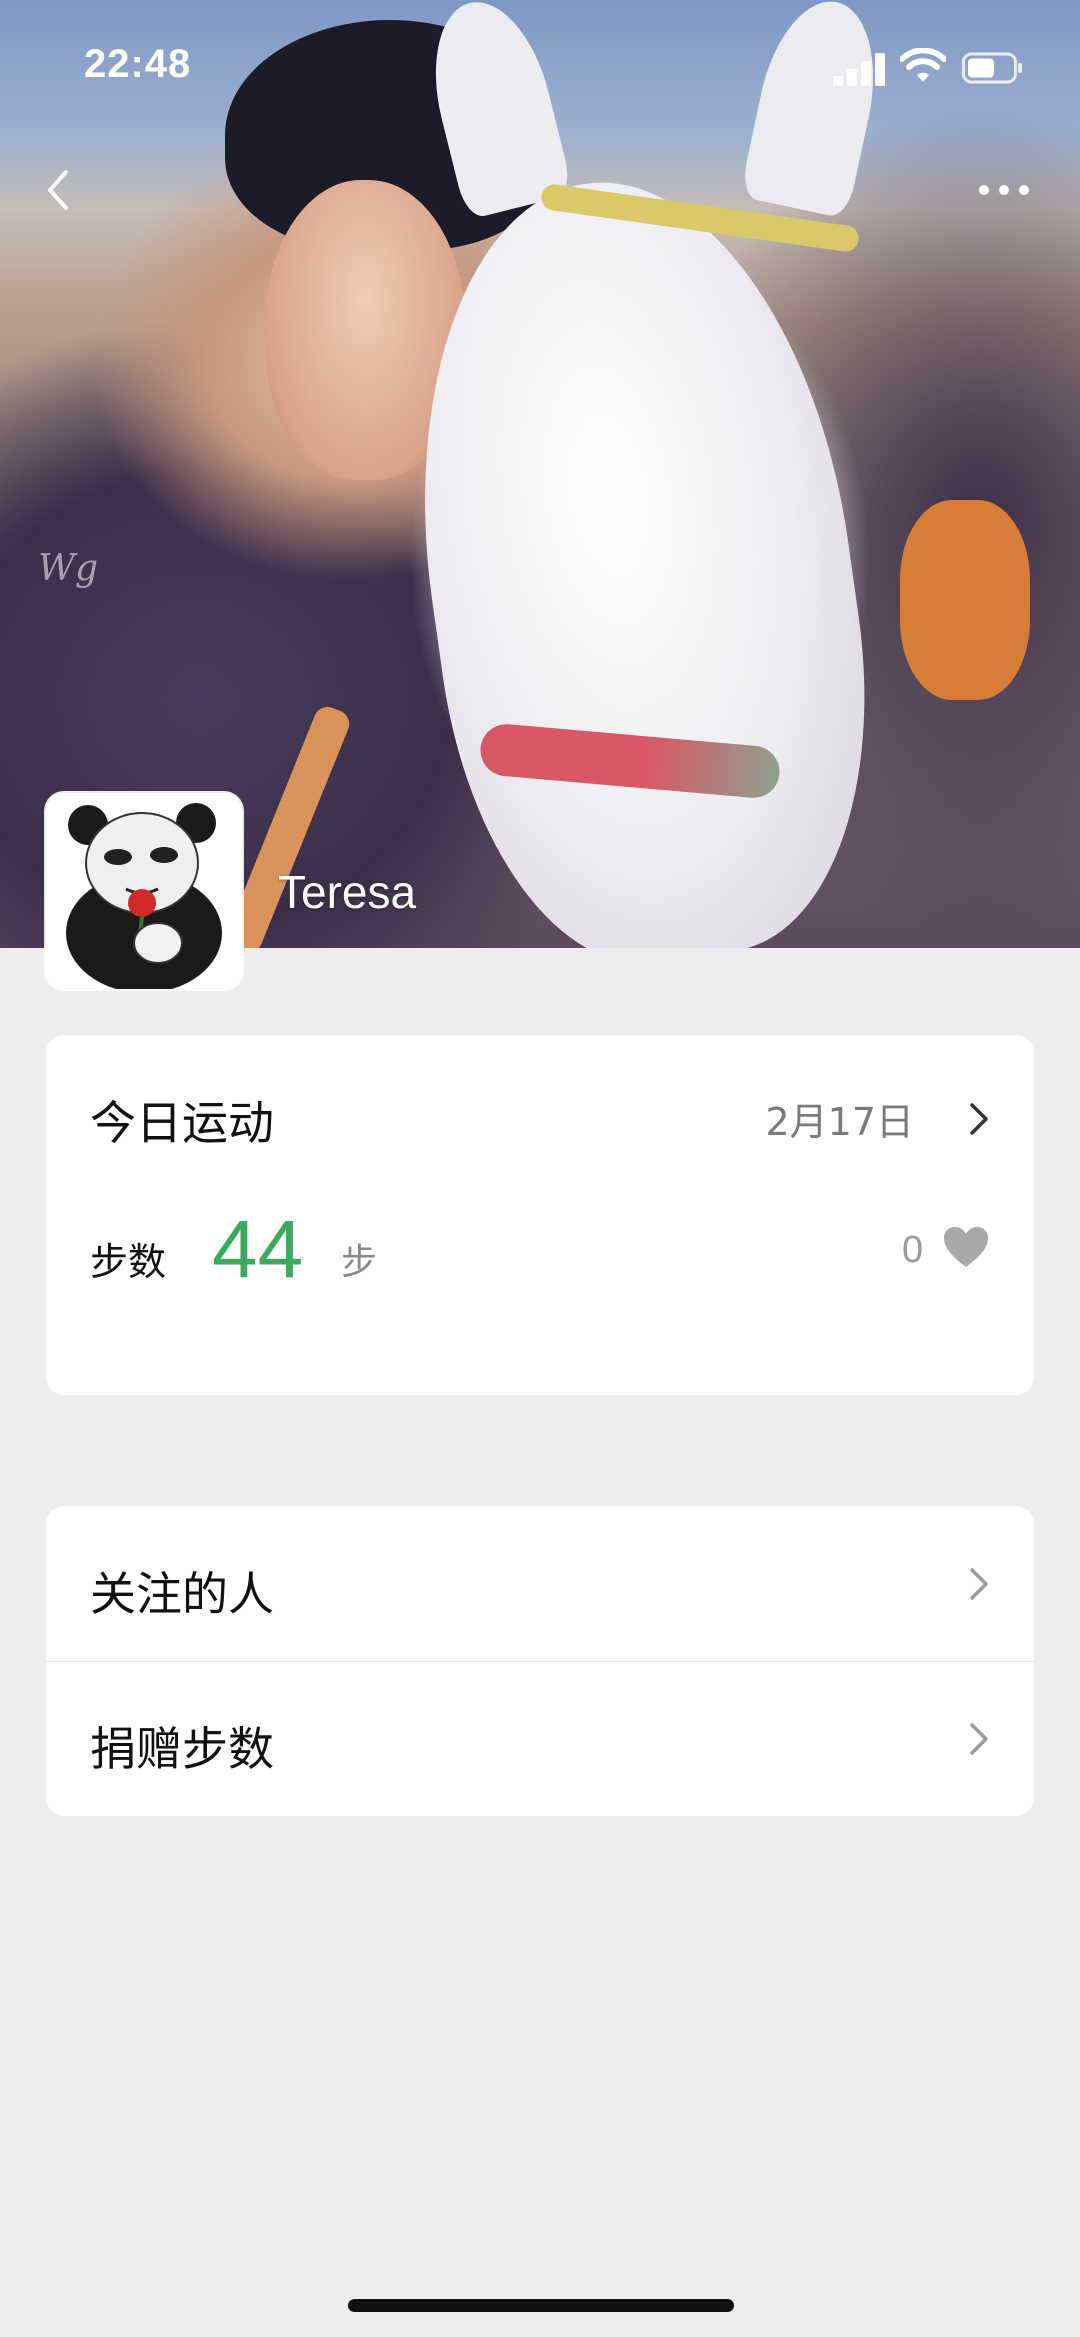 Image resolution: width=1080 pixels, height=2337 pixels. What do you see at coordinates (859, 69) in the screenshot?
I see `signal-icon` at bounding box center [859, 69].